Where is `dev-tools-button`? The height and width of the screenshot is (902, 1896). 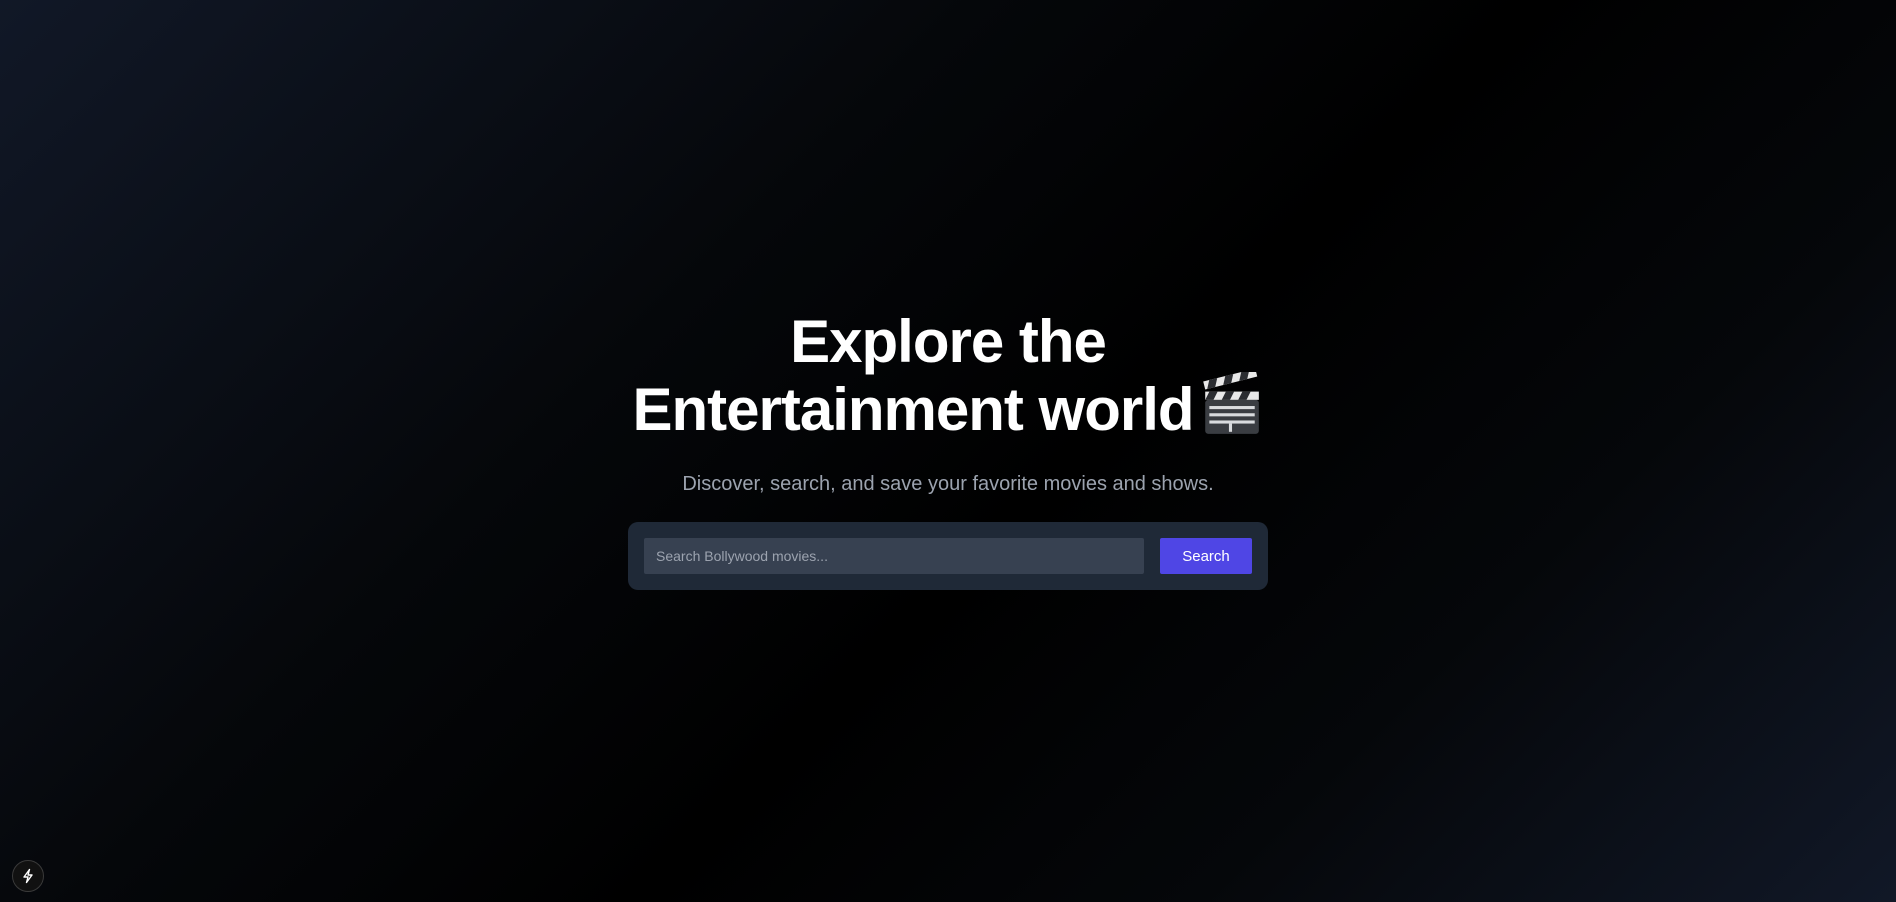
dev-tools-button is located at coordinates (28, 876).